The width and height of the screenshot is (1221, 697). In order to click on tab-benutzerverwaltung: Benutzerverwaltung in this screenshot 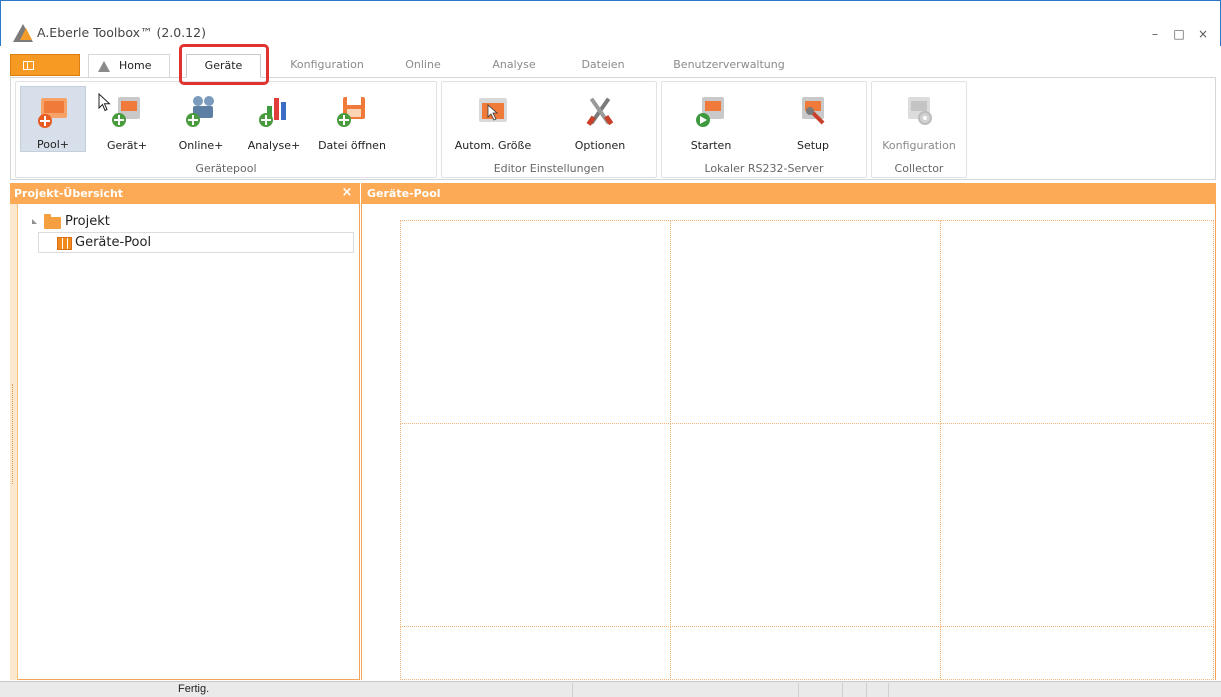, I will do `click(729, 66)`.